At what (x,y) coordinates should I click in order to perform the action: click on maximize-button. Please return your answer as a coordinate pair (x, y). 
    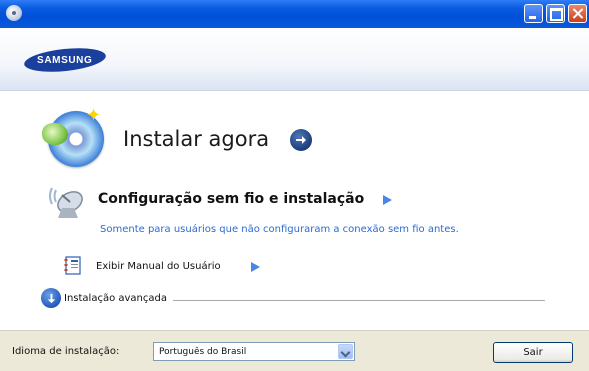
    Looking at the image, I should click on (555, 13).